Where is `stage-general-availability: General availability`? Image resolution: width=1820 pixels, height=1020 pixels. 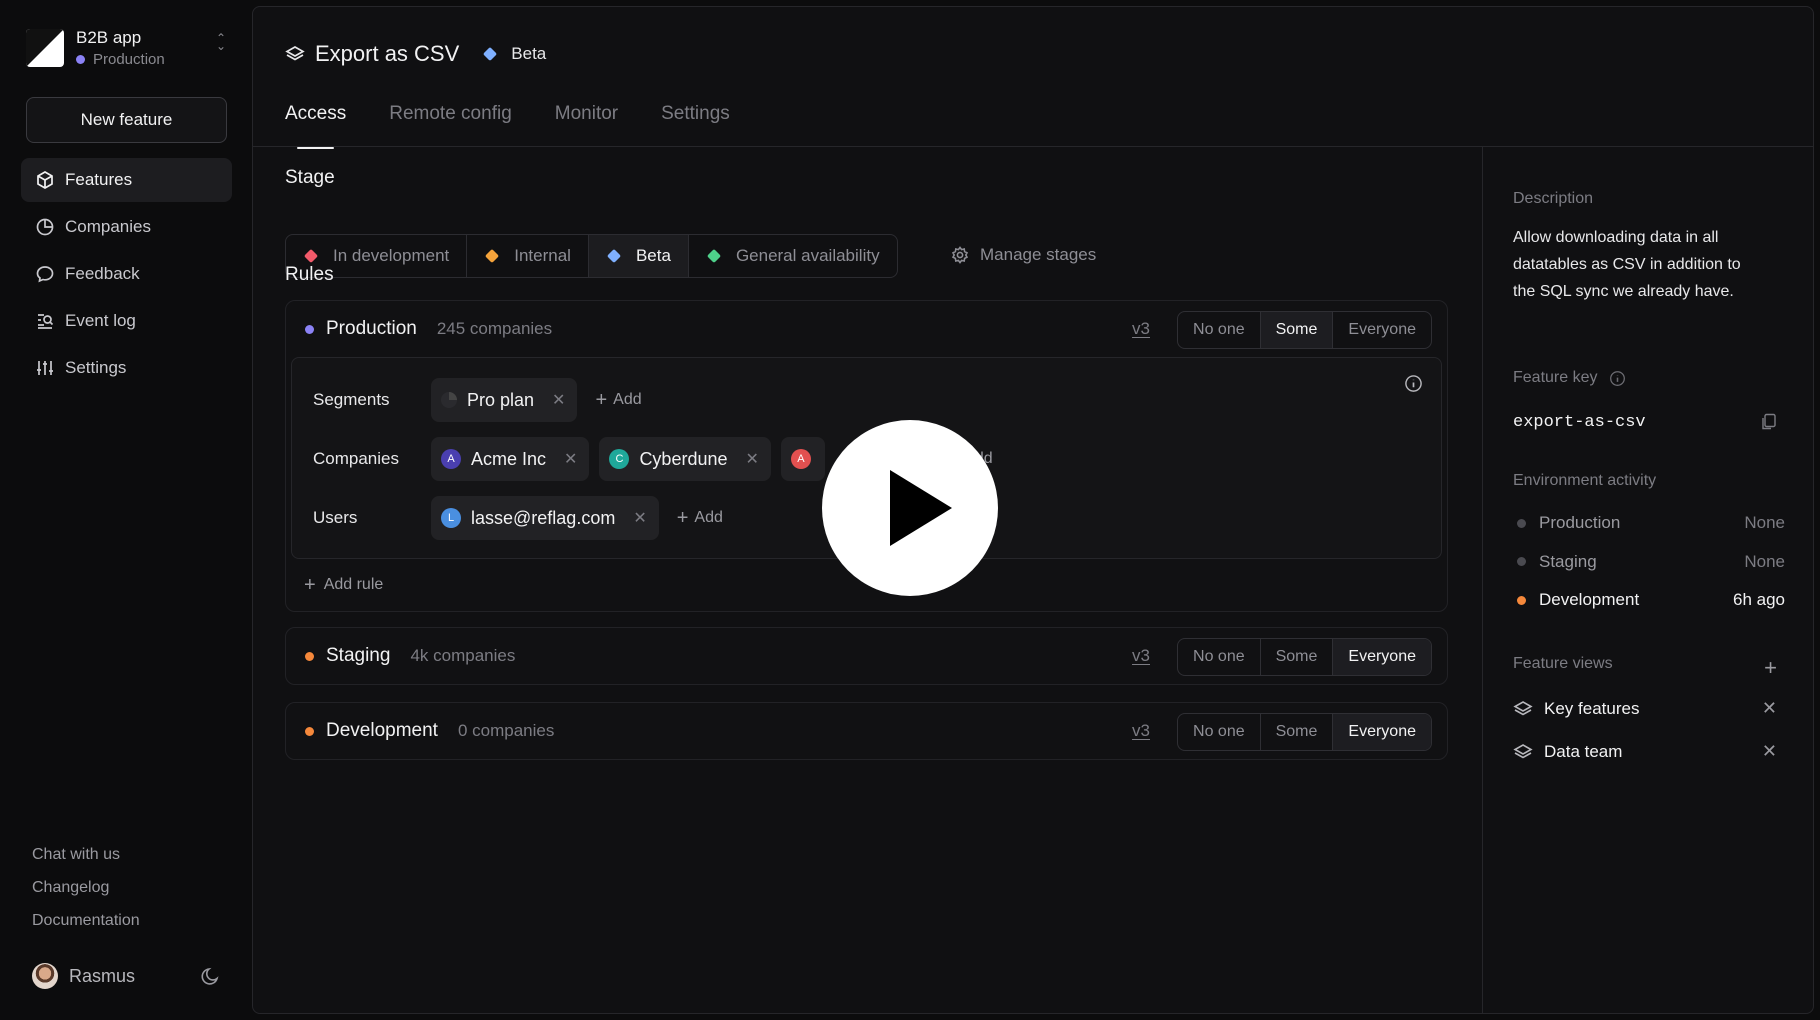 stage-general-availability: General availability is located at coordinates (793, 256).